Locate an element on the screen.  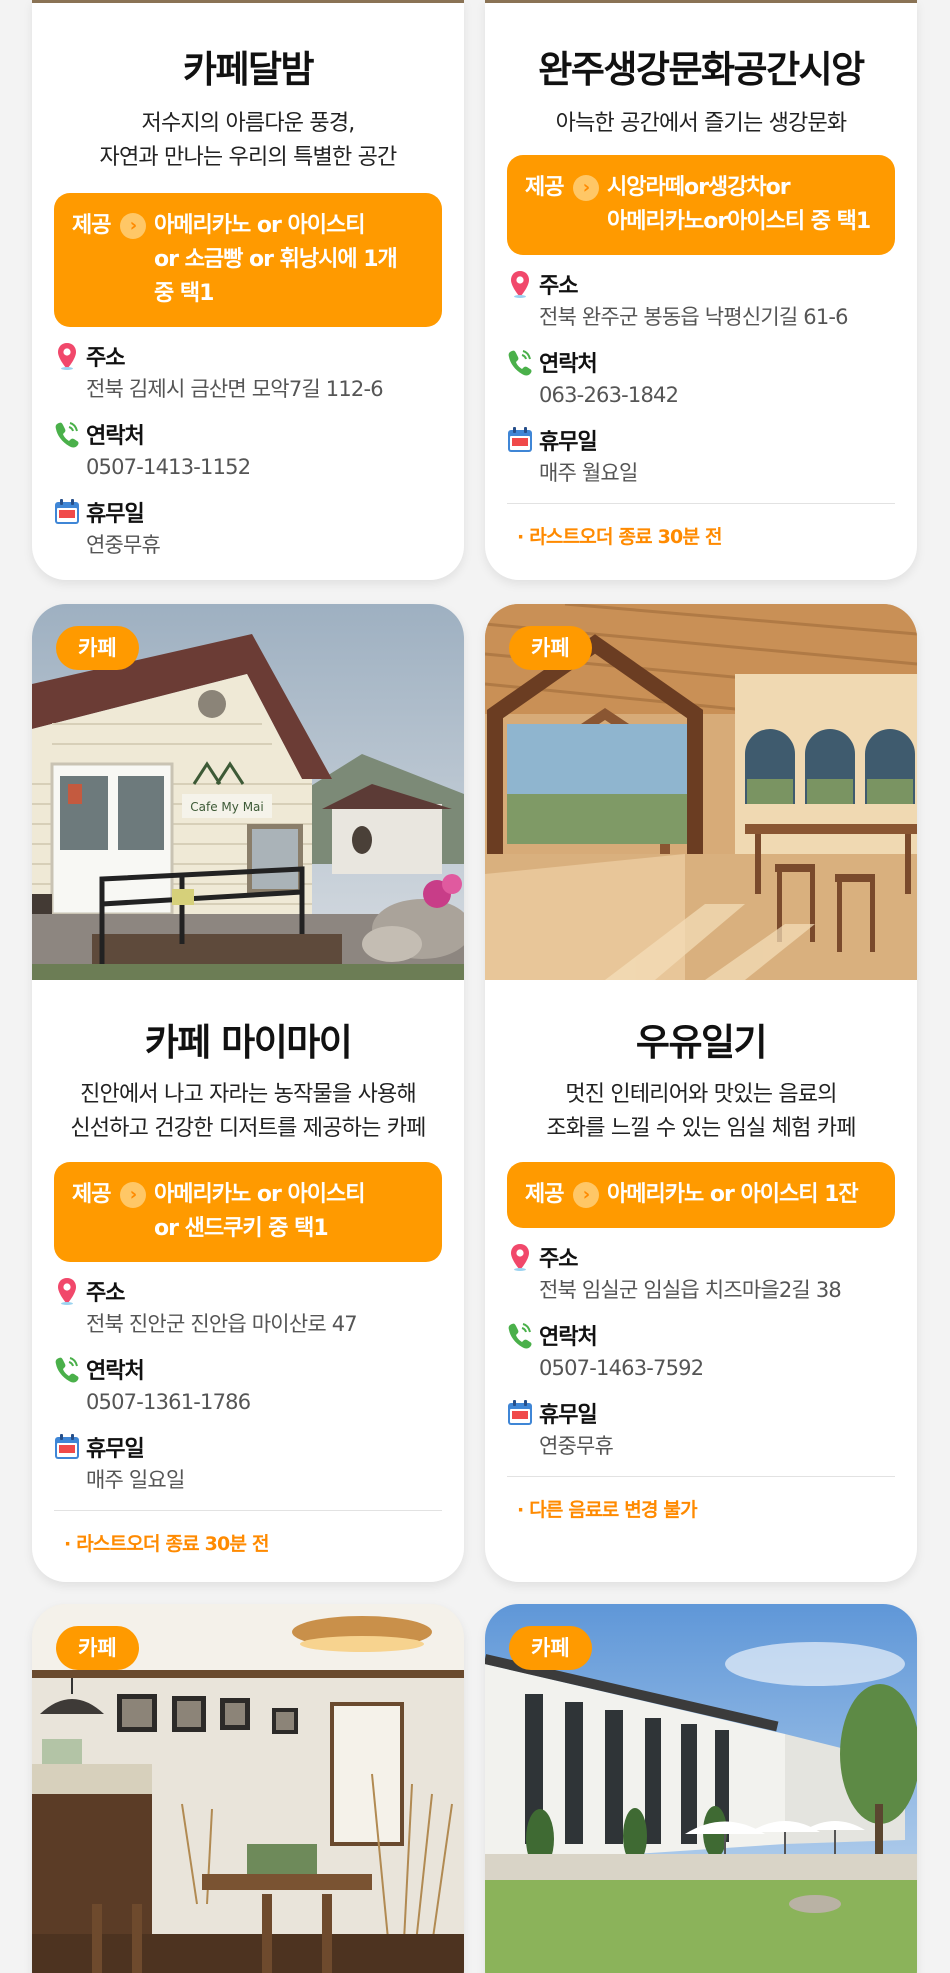
address-value: 전북 진안군 진안읍 마이산로 47 is located at coordinates (222, 1324).